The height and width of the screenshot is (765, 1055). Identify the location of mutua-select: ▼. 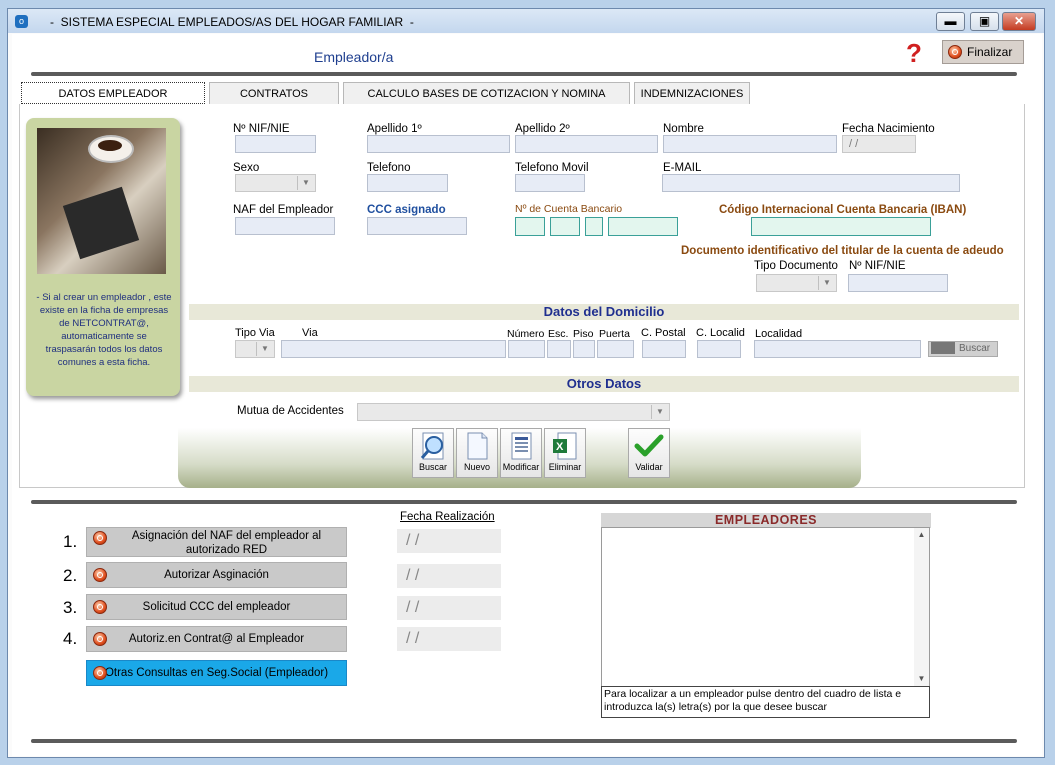
(513, 412).